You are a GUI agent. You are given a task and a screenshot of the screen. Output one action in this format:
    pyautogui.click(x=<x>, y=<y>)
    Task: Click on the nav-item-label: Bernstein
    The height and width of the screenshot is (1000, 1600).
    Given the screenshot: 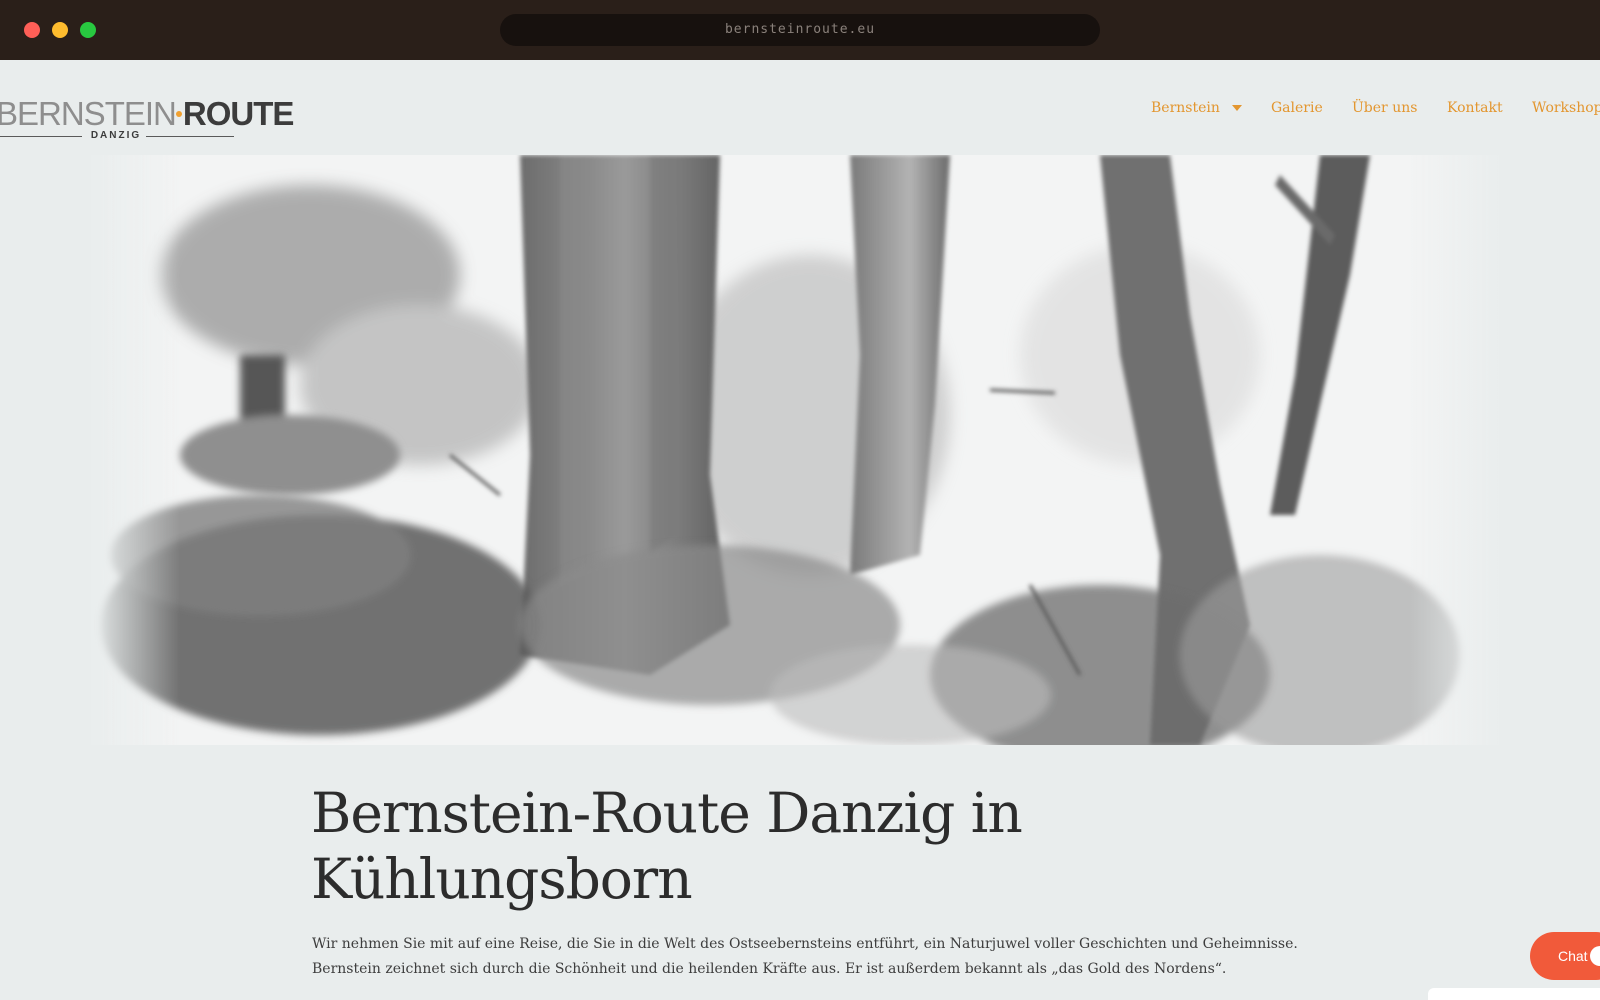 What is the action you would take?
    pyautogui.click(x=1185, y=108)
    